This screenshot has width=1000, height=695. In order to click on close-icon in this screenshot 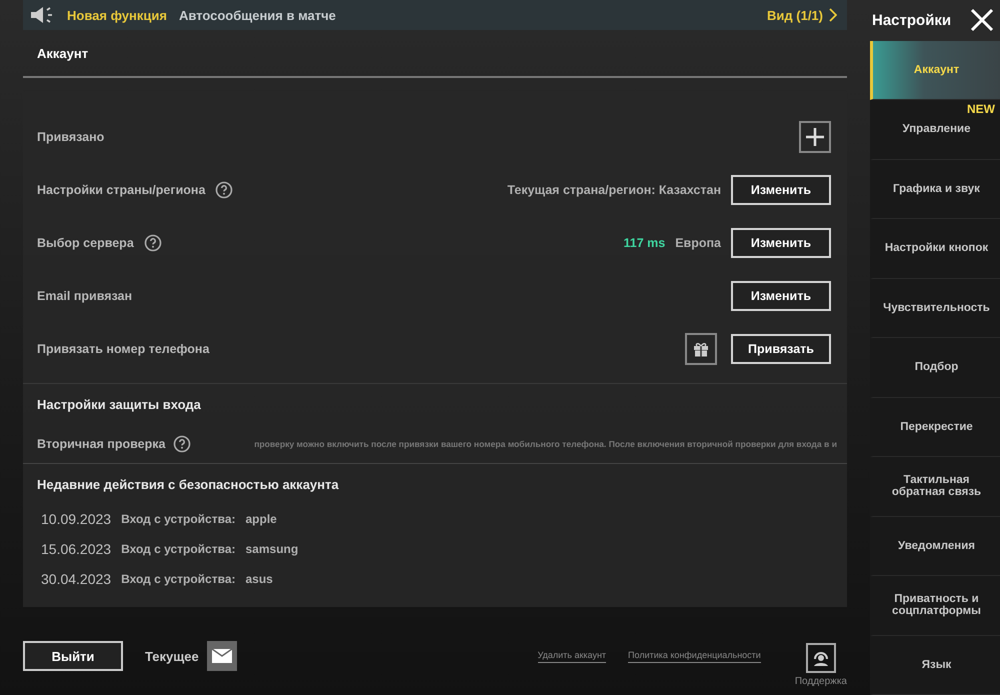, I will do `click(982, 20)`.